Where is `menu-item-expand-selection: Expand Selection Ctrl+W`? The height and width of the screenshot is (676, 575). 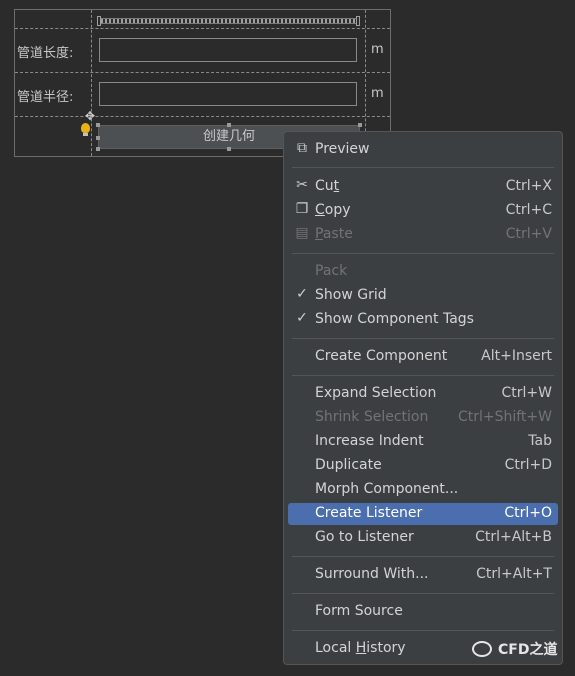
menu-item-expand-selection: Expand Selection Ctrl+W is located at coordinates (423, 394).